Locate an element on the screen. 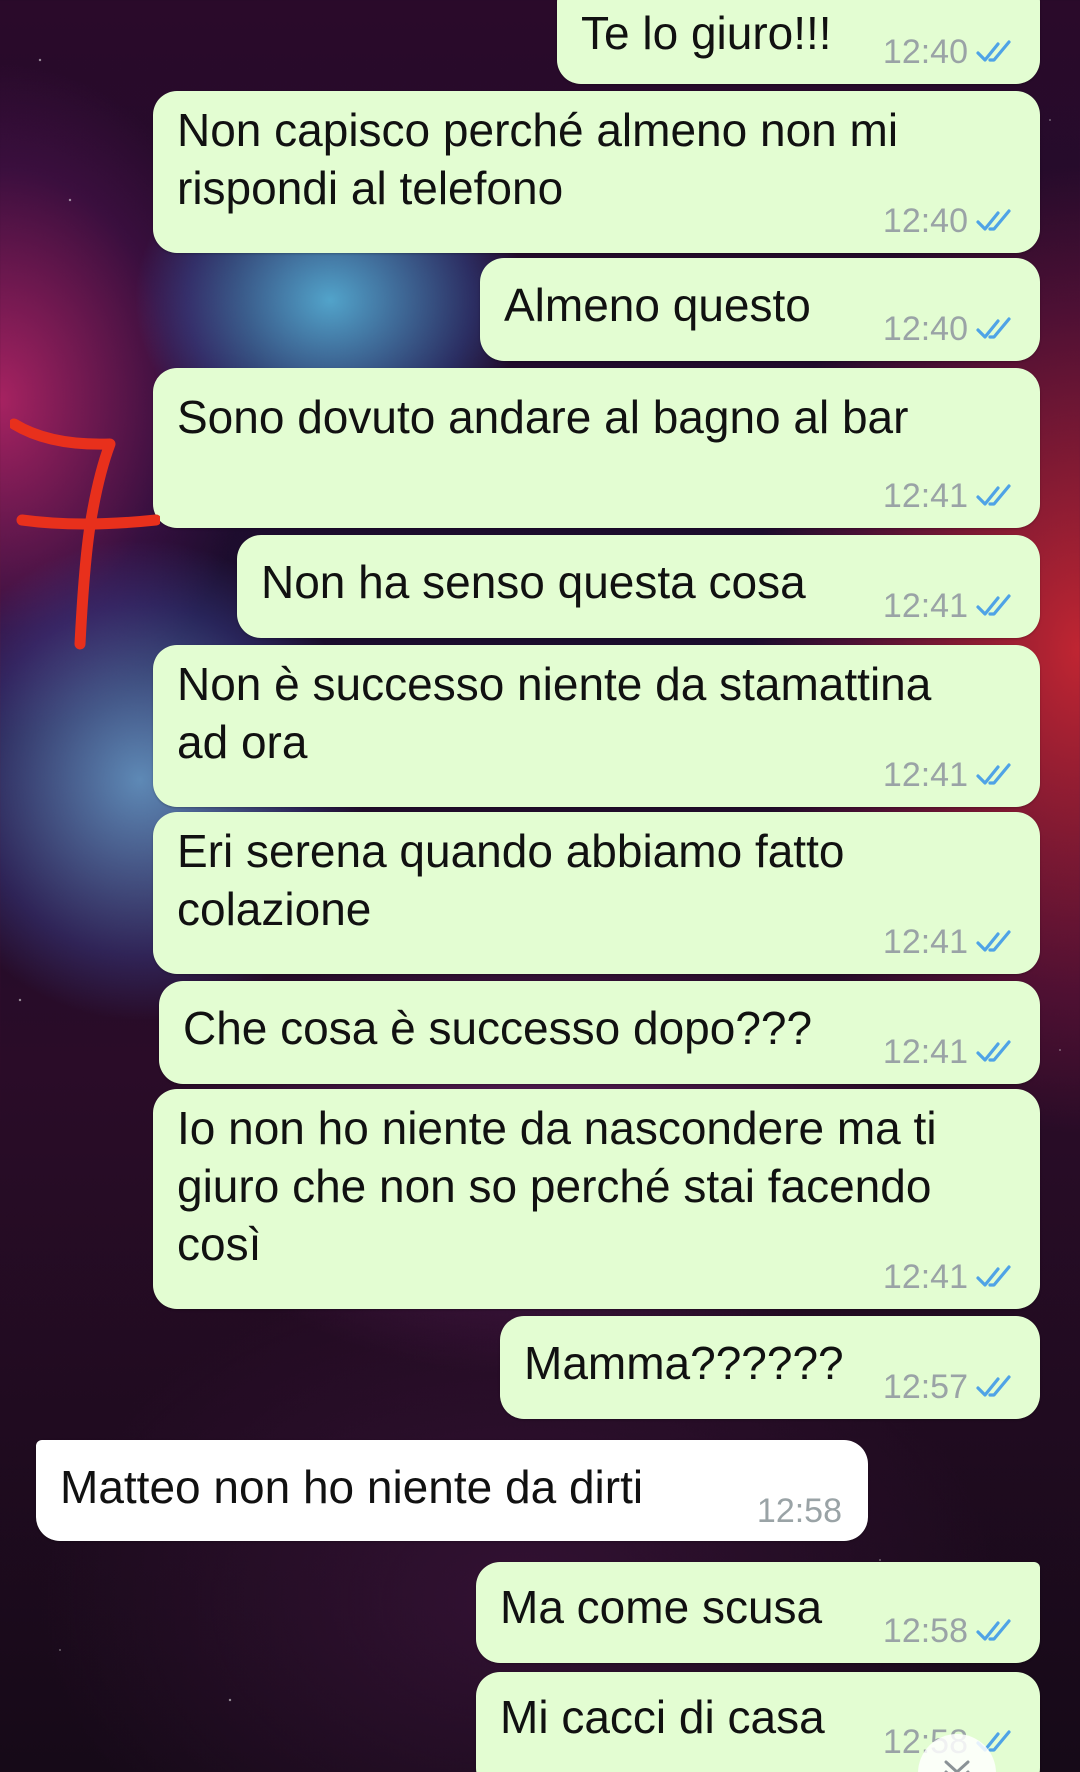 This screenshot has height=1772, width=1080. message-bubble-outgoing: Mamma?????? 12:57 is located at coordinates (770, 1367).